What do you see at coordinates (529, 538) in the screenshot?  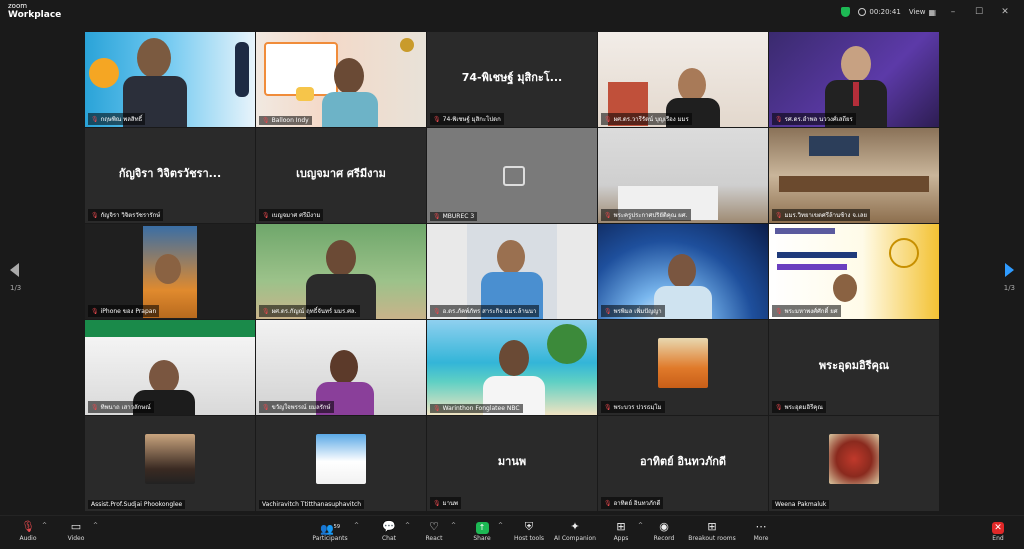 I see `host-tools-label: Host tools` at bounding box center [529, 538].